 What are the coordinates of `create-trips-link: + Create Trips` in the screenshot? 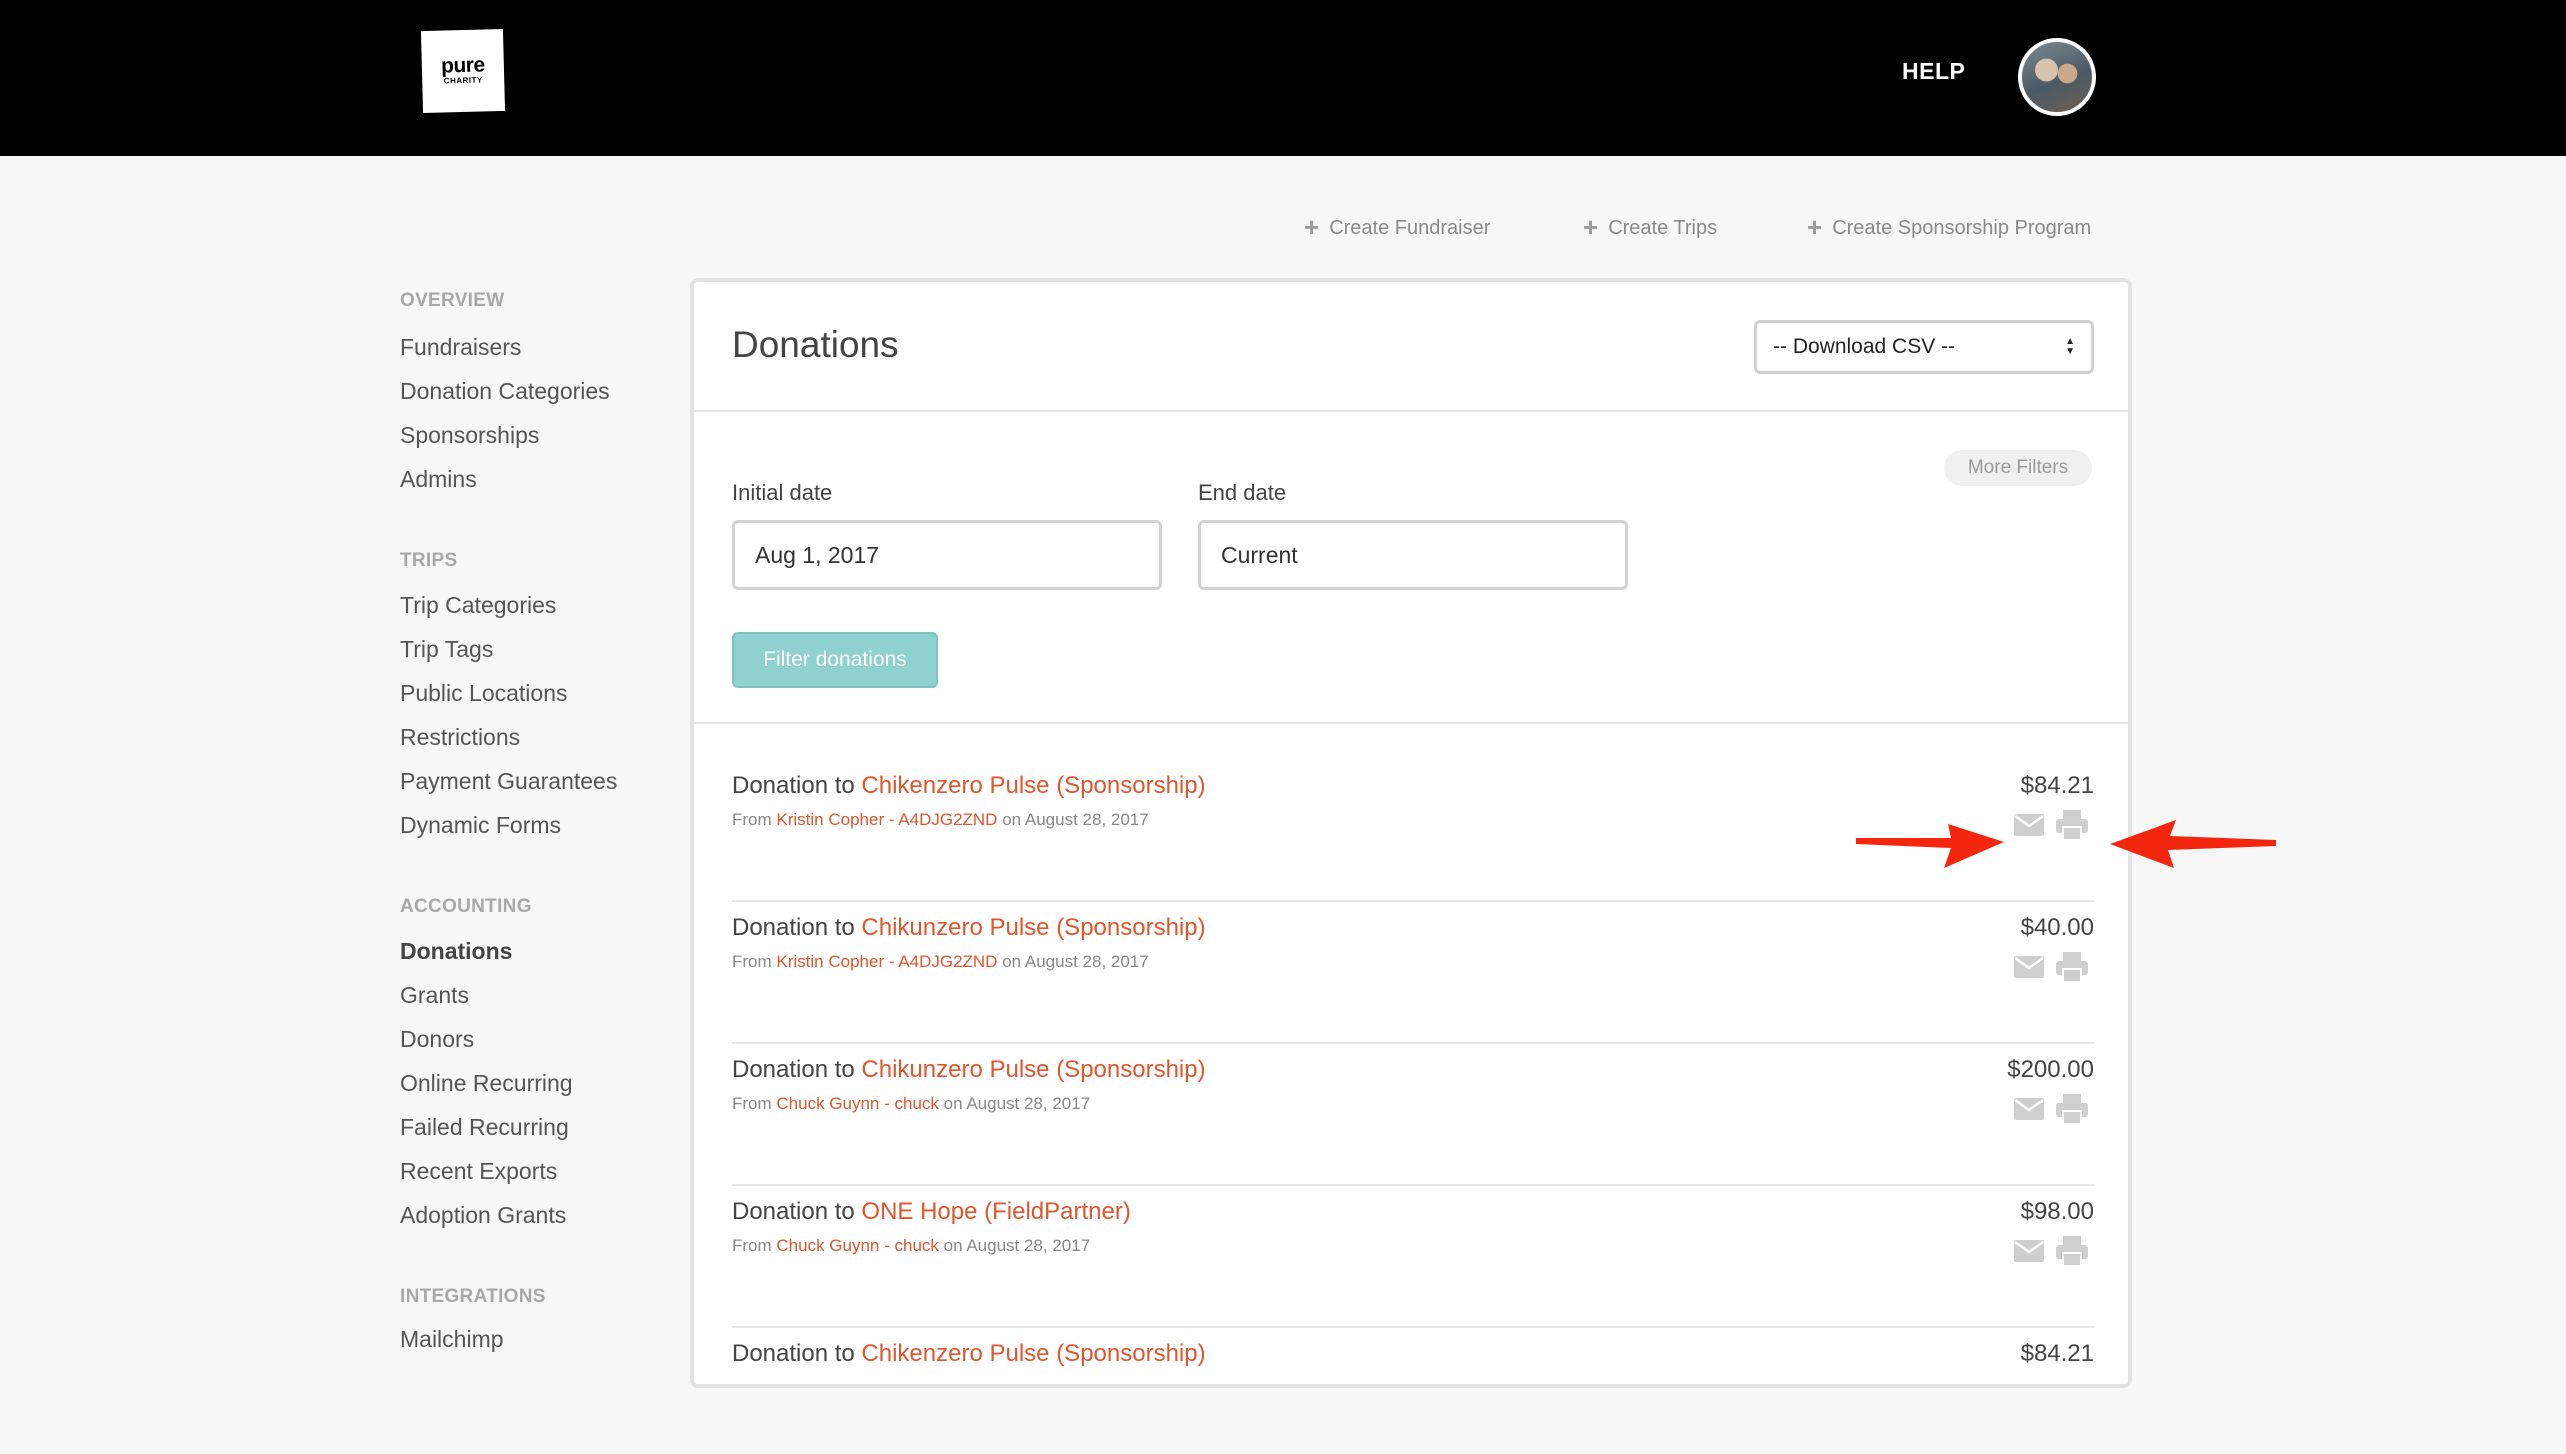 It's located at (1650, 227).